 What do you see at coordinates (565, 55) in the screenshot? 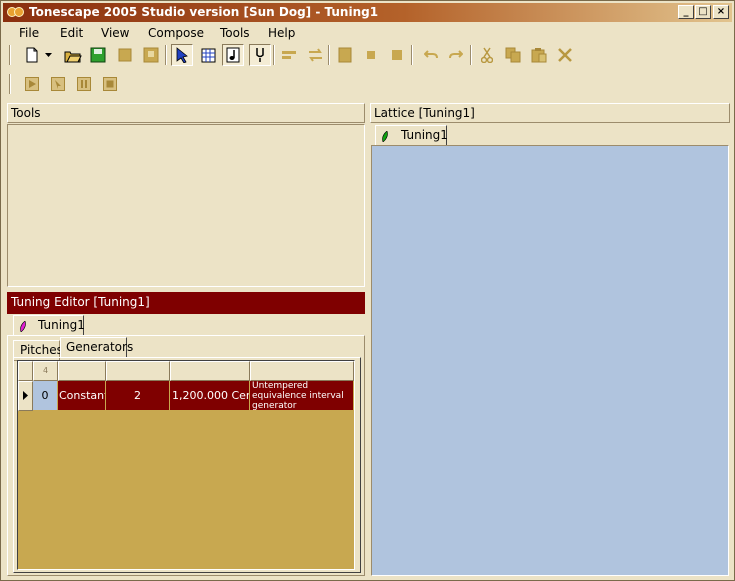
I see `delete-x-icon` at bounding box center [565, 55].